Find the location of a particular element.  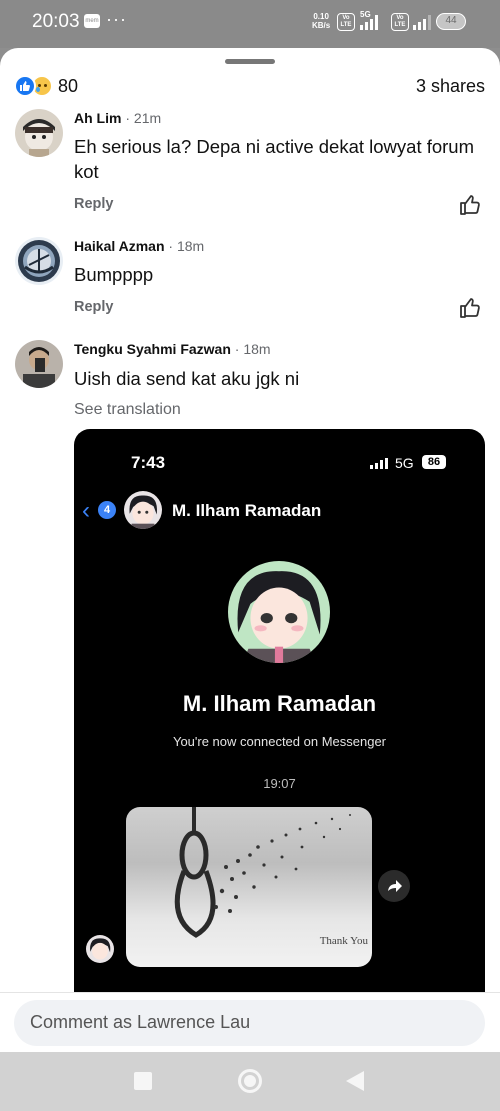

more-notifications-icon: ··· is located at coordinates (116, 19).